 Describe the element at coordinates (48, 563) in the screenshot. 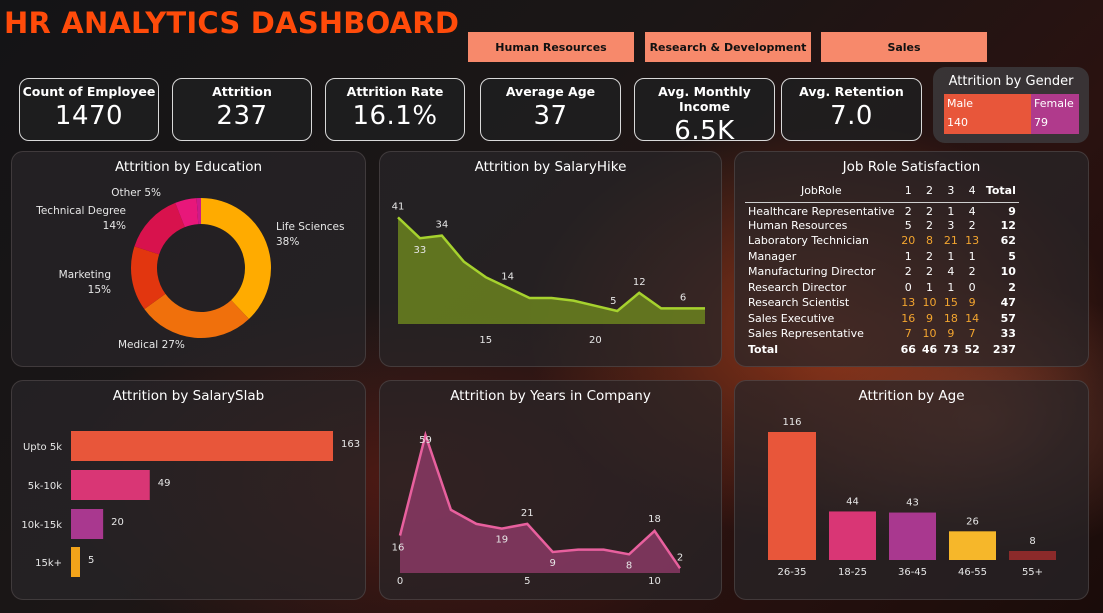

I see `category-label: 15k+` at that location.